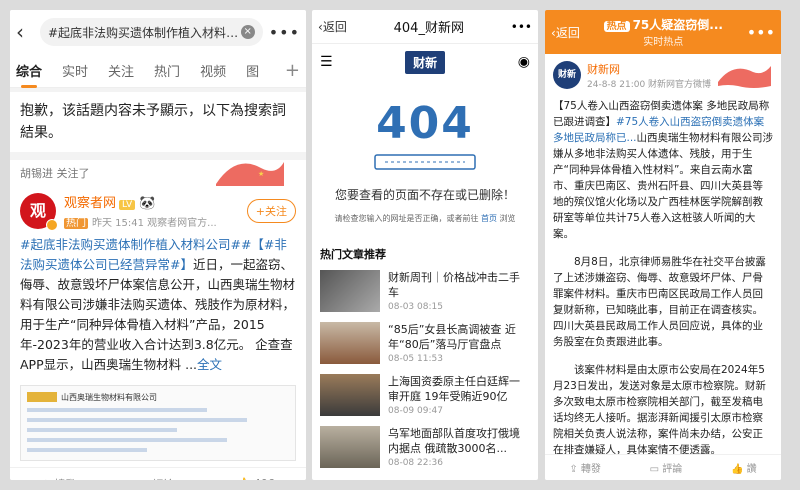 The height and width of the screenshot is (490, 800). What do you see at coordinates (415, 411) in the screenshot?
I see `news-date: 08-09 09:47` at bounding box center [415, 411].